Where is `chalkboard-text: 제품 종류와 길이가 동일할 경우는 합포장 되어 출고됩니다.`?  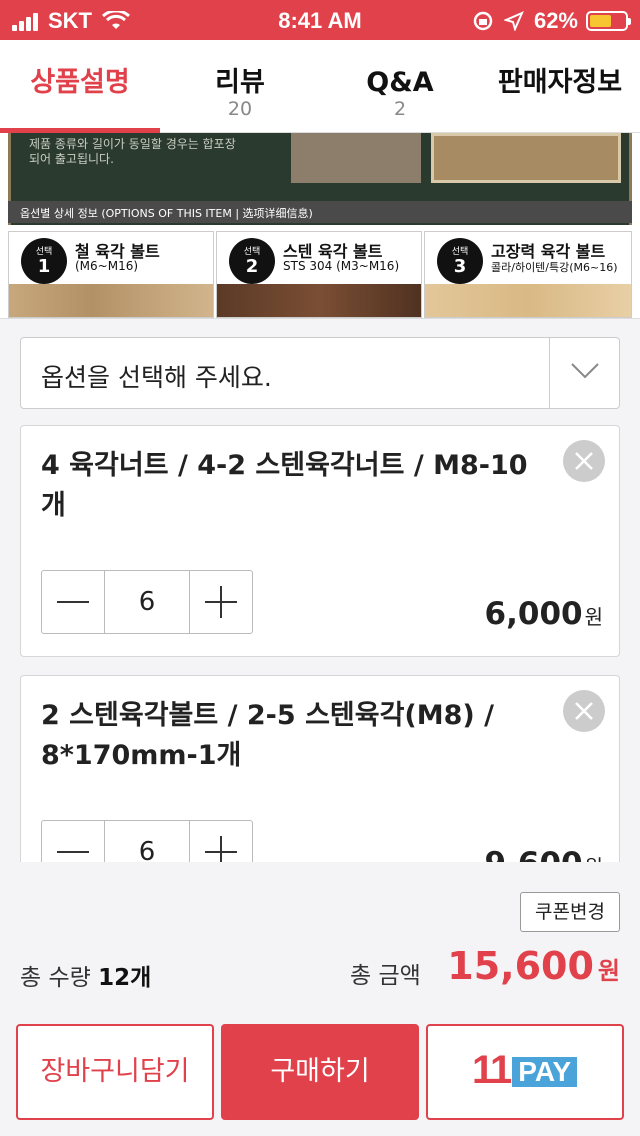 chalkboard-text: 제품 종류와 길이가 동일할 경우는 합포장 되어 출고됩니다. is located at coordinates (132, 151).